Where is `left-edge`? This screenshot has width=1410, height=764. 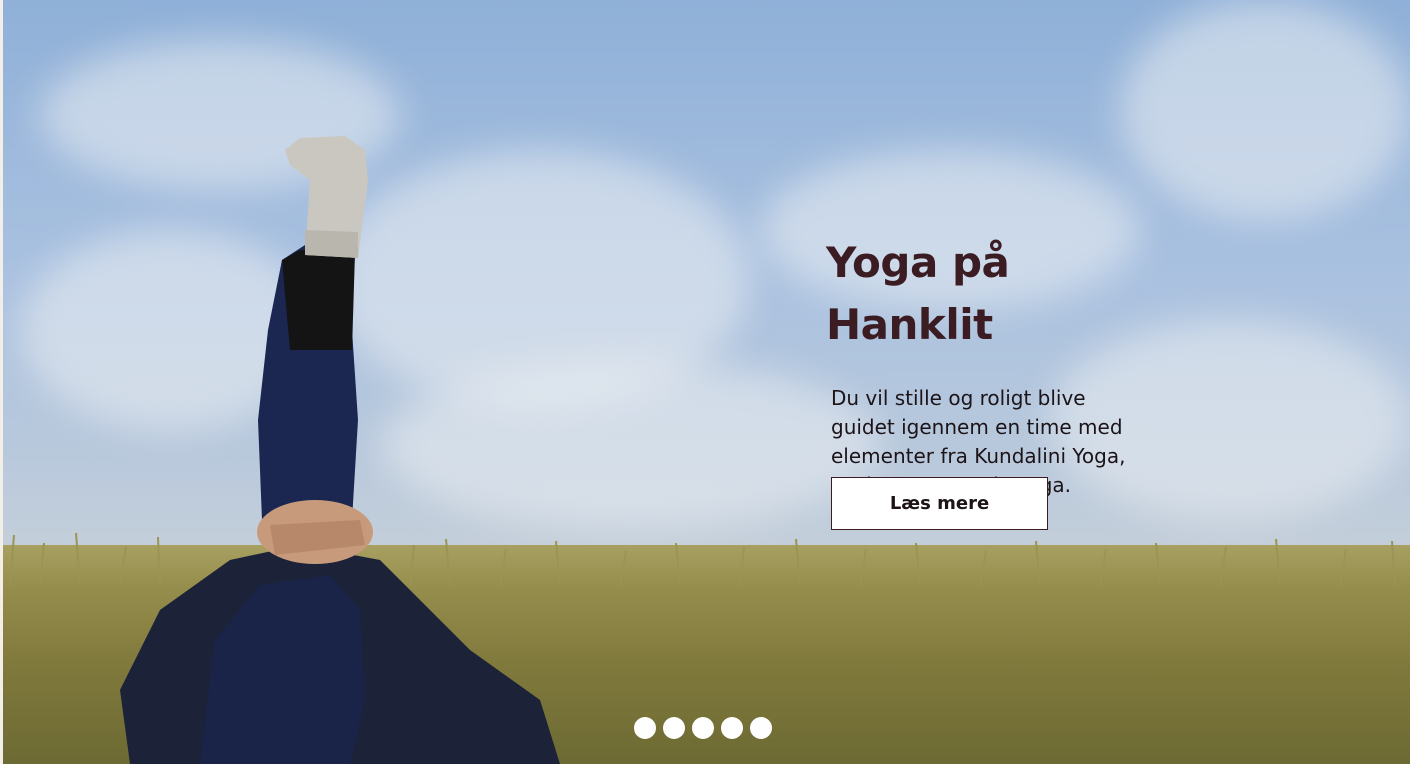
left-edge is located at coordinates (1, 382).